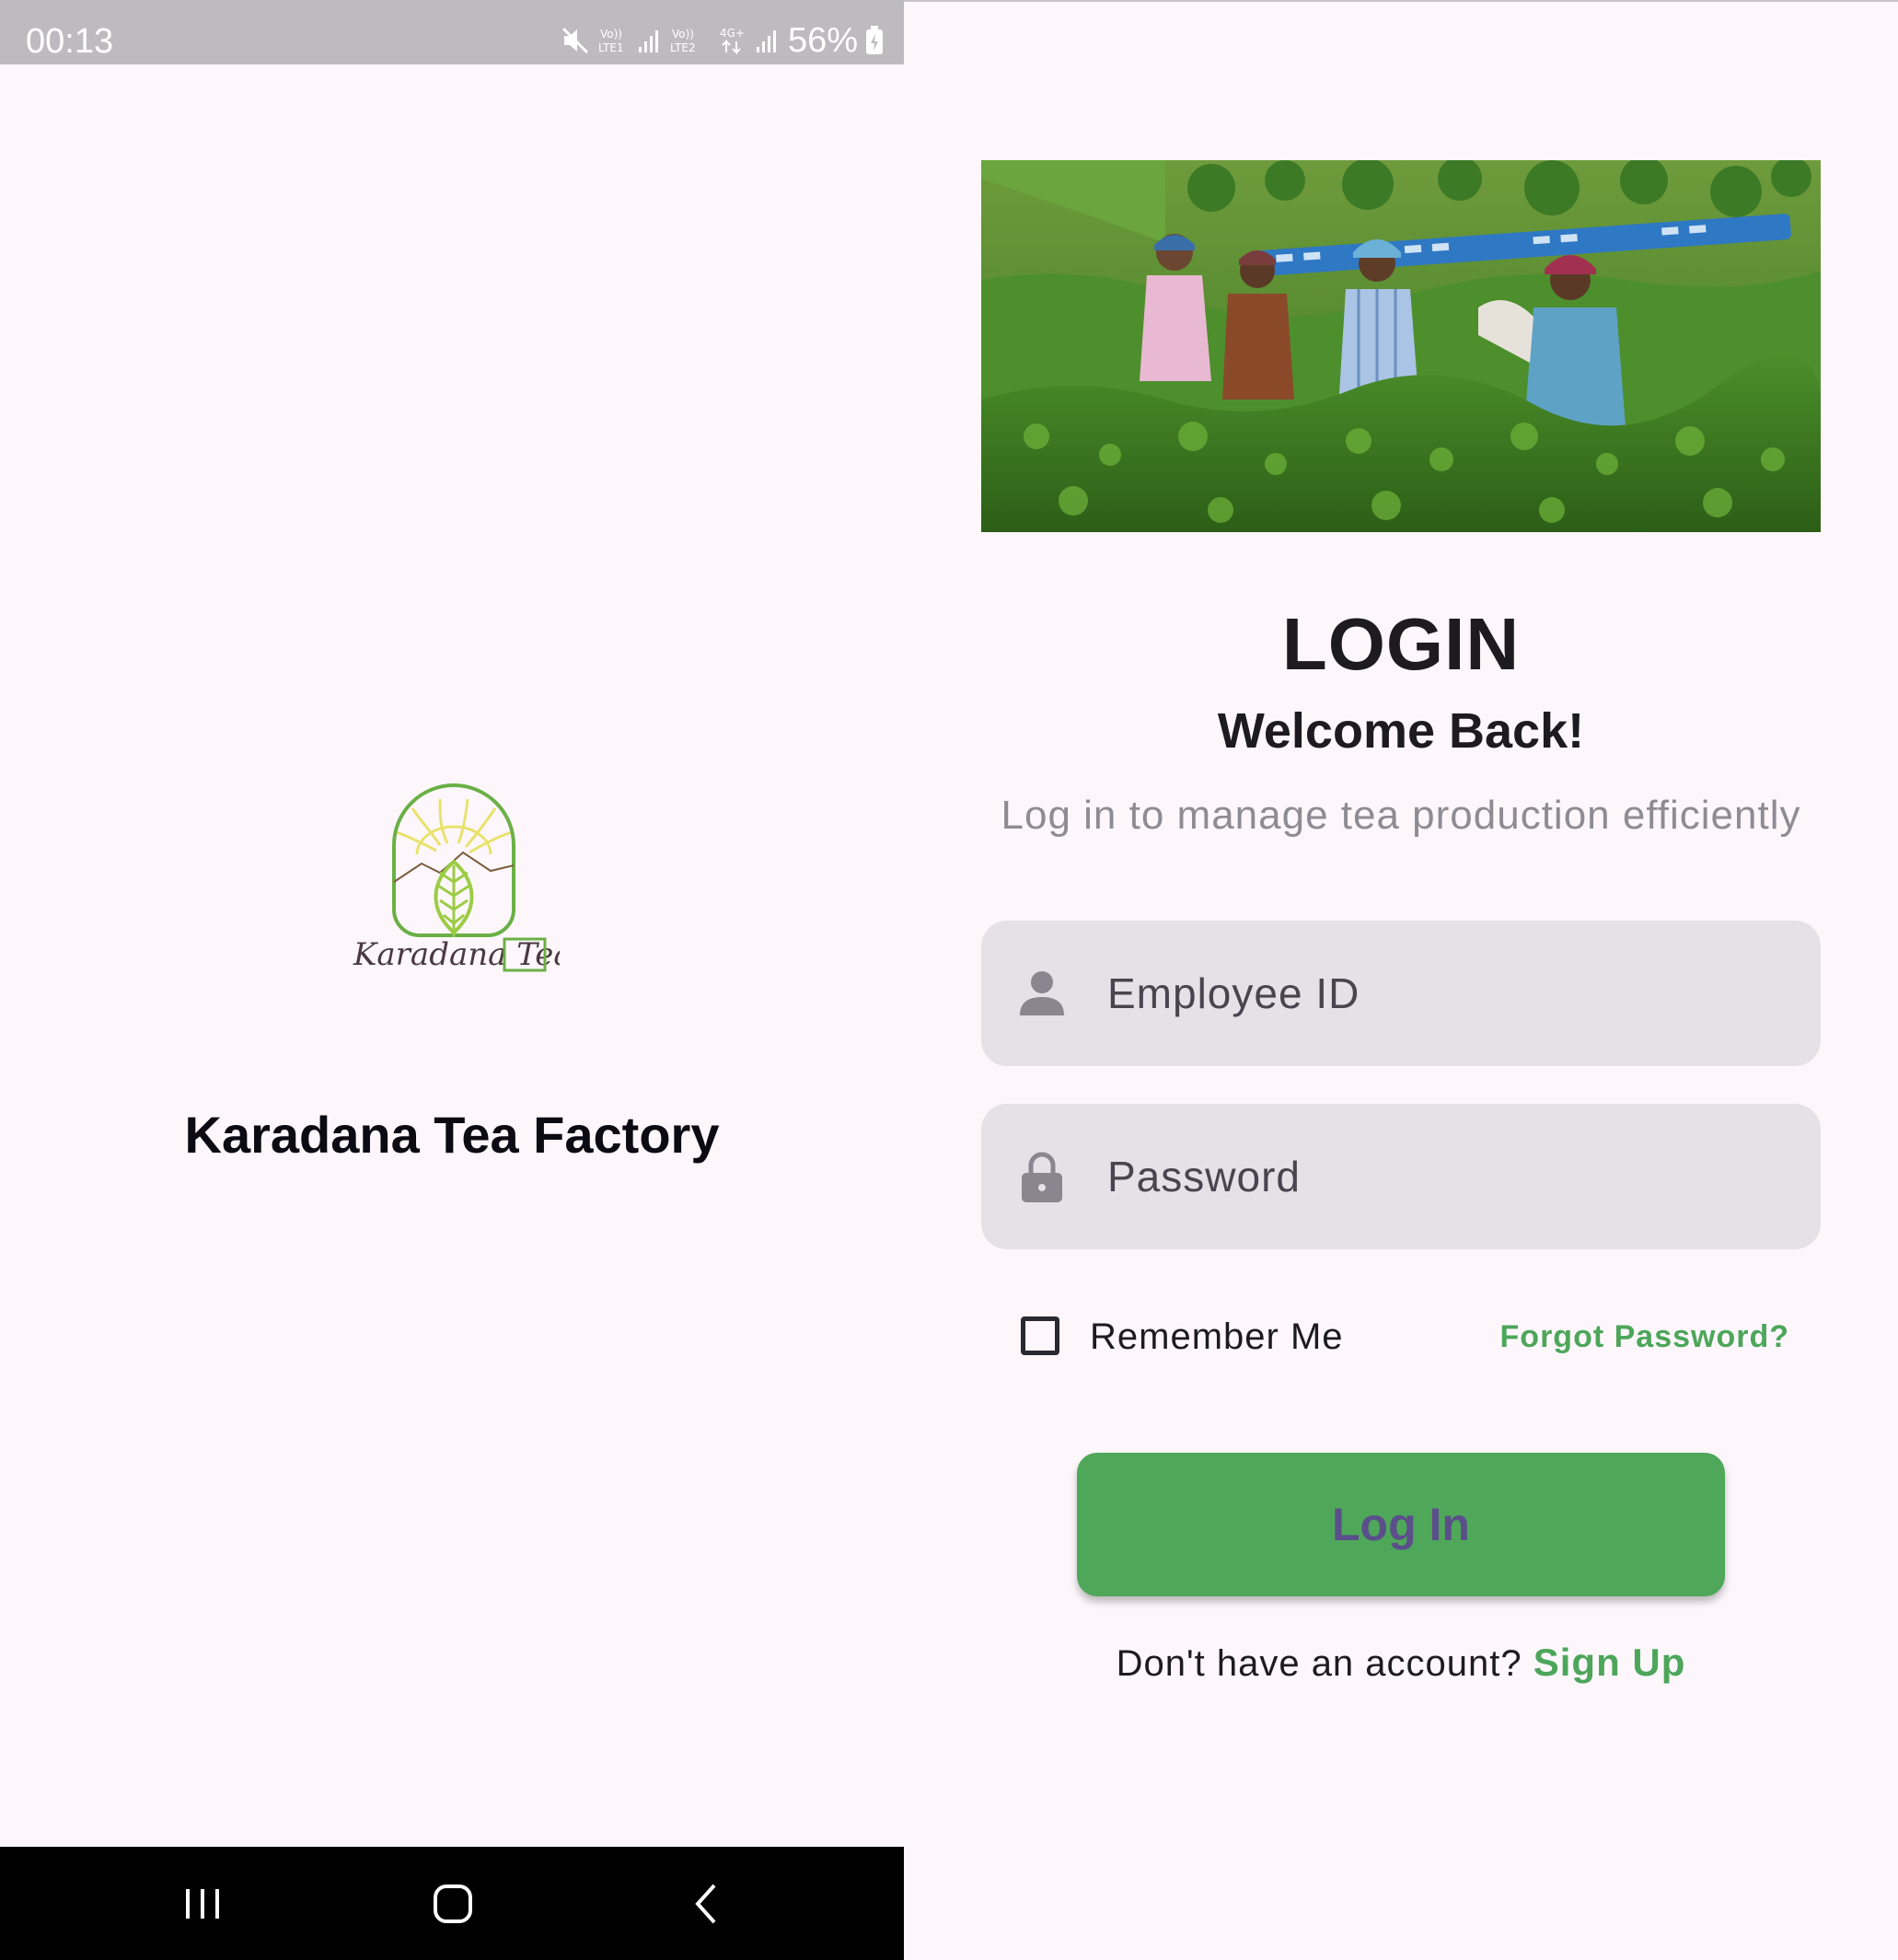 Image resolution: width=1898 pixels, height=1960 pixels. Describe the element at coordinates (874, 40) in the screenshot. I see `battery-icon` at that location.